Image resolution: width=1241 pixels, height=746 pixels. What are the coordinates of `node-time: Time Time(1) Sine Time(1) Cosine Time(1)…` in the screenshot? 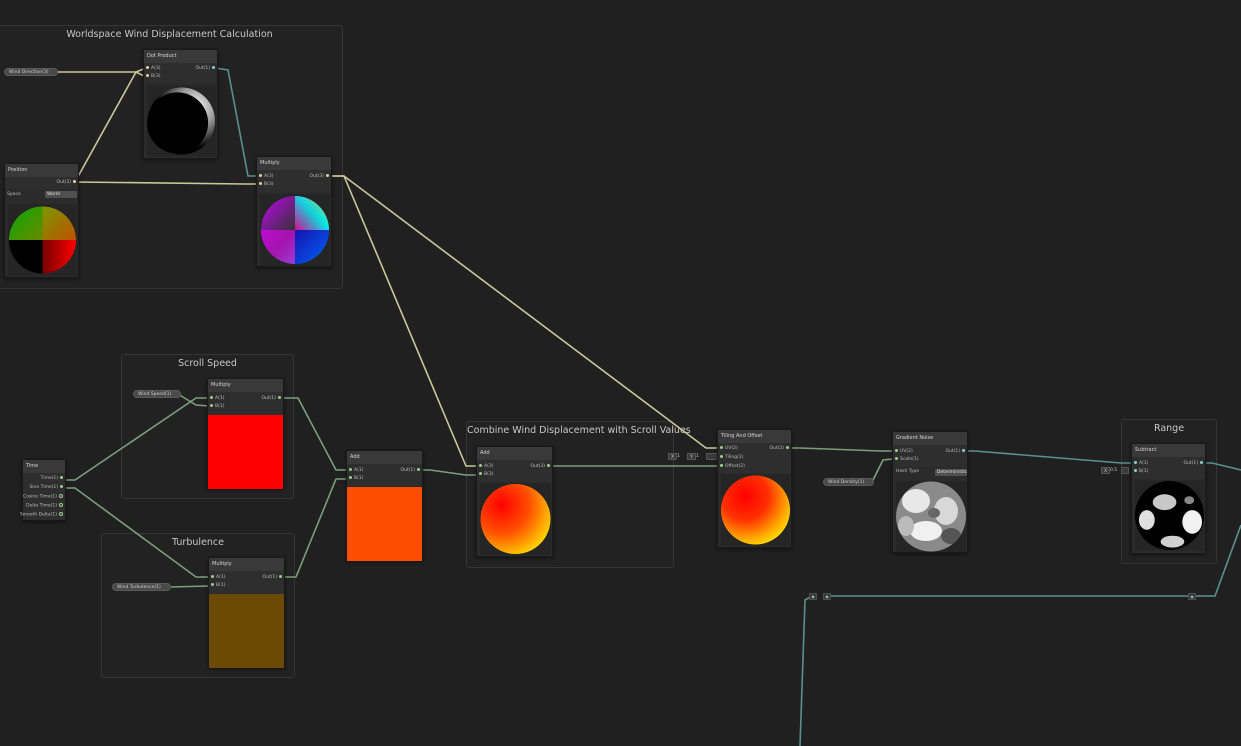 It's located at (43, 490).